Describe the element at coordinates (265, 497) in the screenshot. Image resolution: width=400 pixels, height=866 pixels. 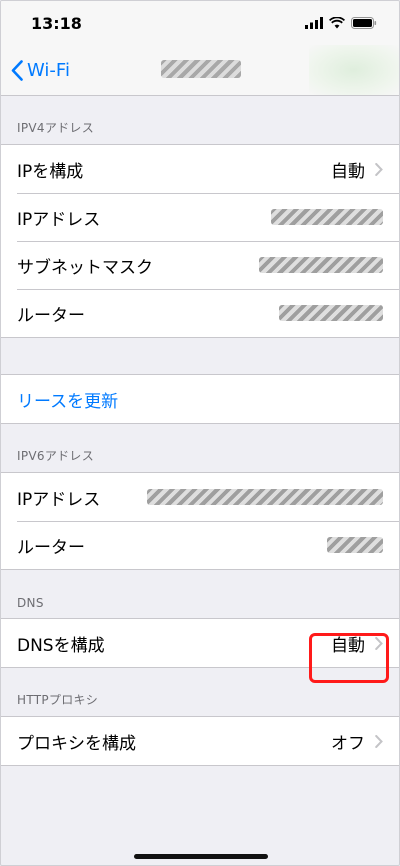
I see `ipv6-address-value-redacted` at that location.